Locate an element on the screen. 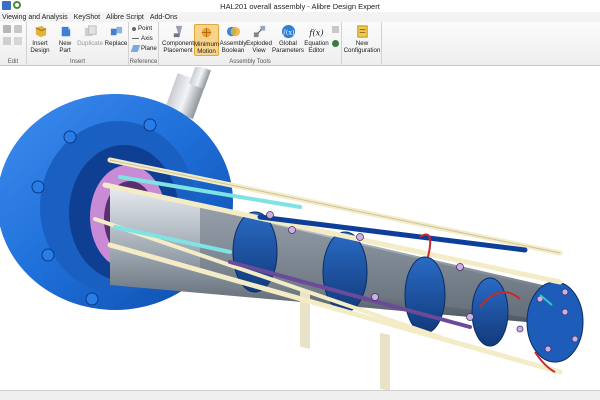  group-label-reference: Reference is located at coordinates (143, 62).